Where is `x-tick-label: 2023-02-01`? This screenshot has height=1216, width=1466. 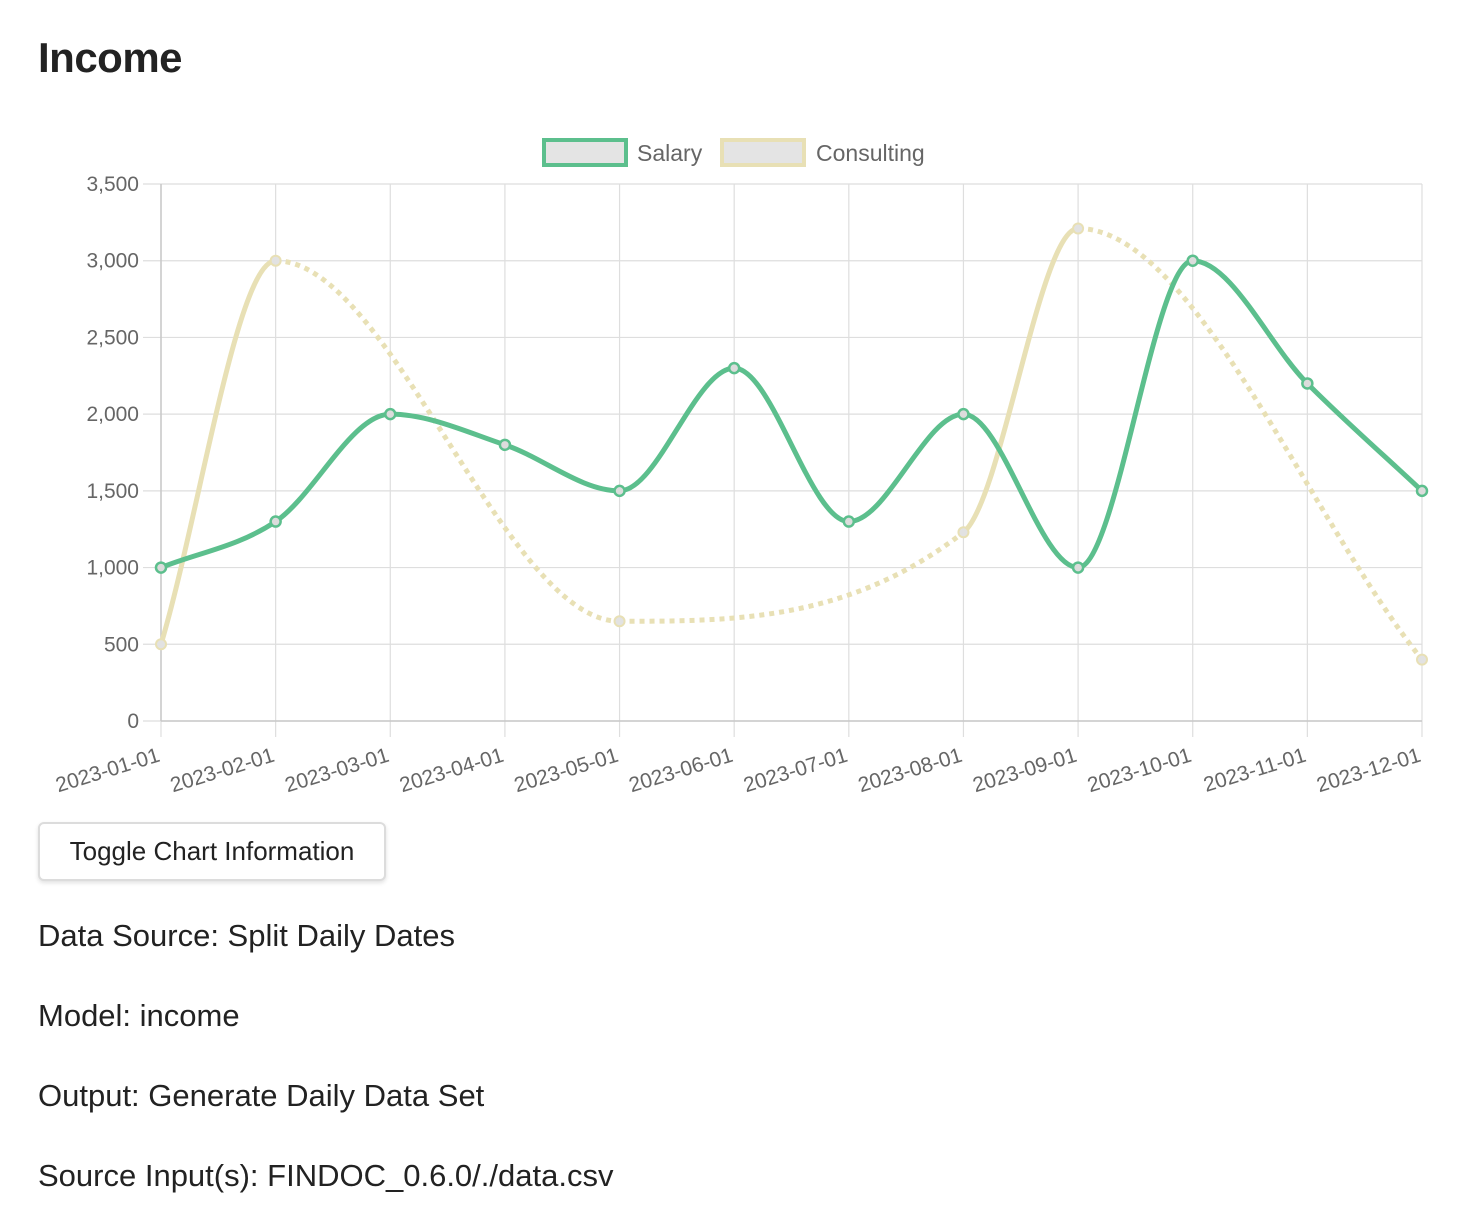 x-tick-label: 2023-02-01 is located at coordinates (222, 770).